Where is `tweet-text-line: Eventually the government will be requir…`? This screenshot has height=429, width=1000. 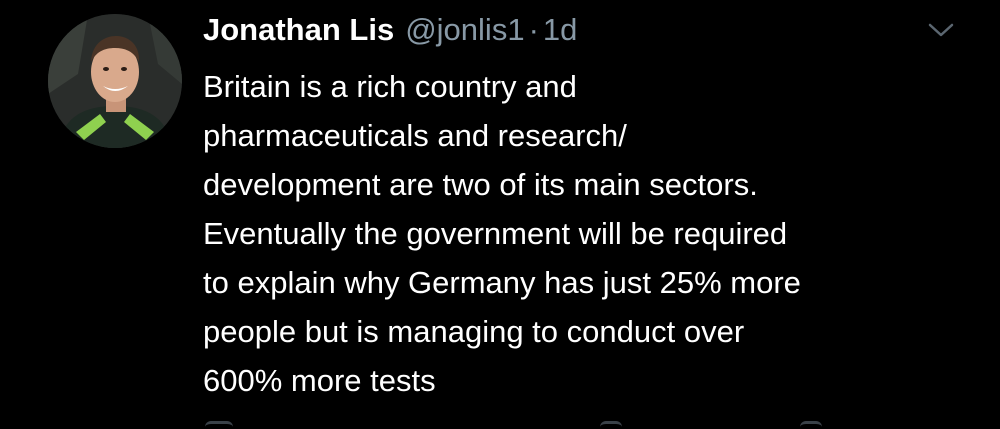 tweet-text-line: Eventually the government will be requir… is located at coordinates (495, 233).